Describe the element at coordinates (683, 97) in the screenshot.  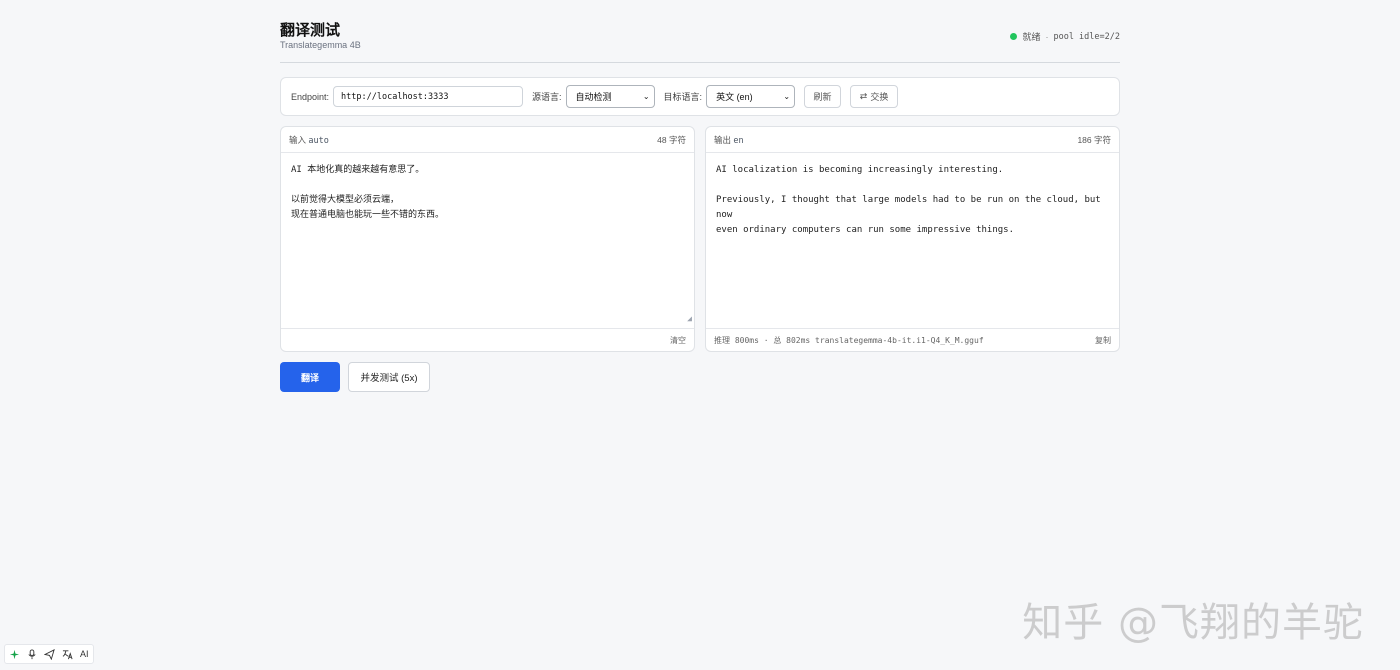
I see `target-language-label: 目标语言:` at that location.